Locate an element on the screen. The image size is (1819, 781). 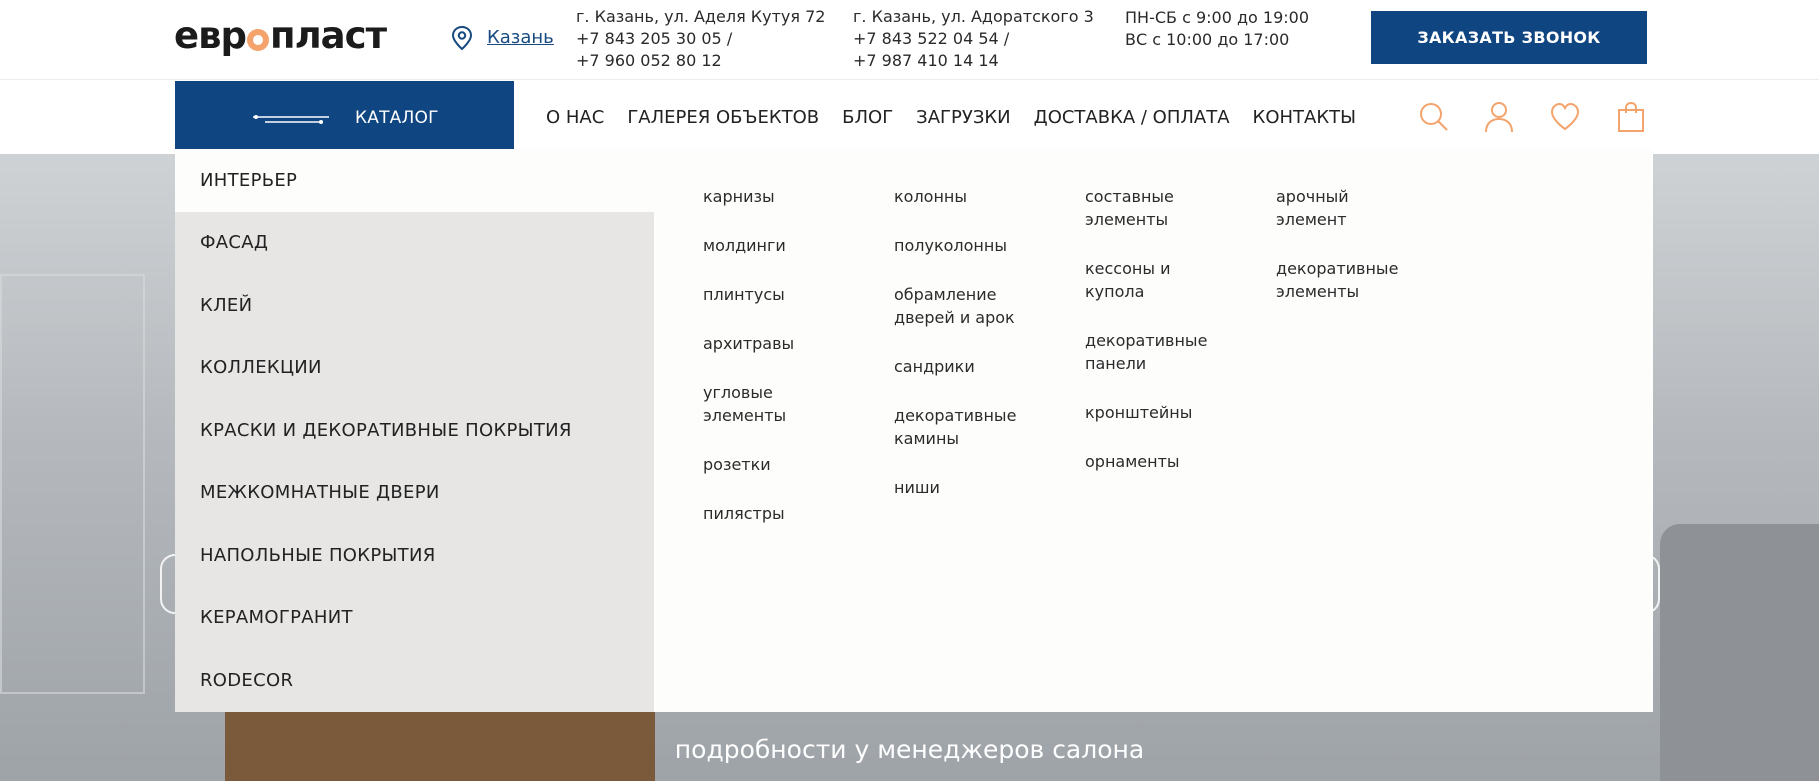
cart-icon is located at coordinates (1631, 117).